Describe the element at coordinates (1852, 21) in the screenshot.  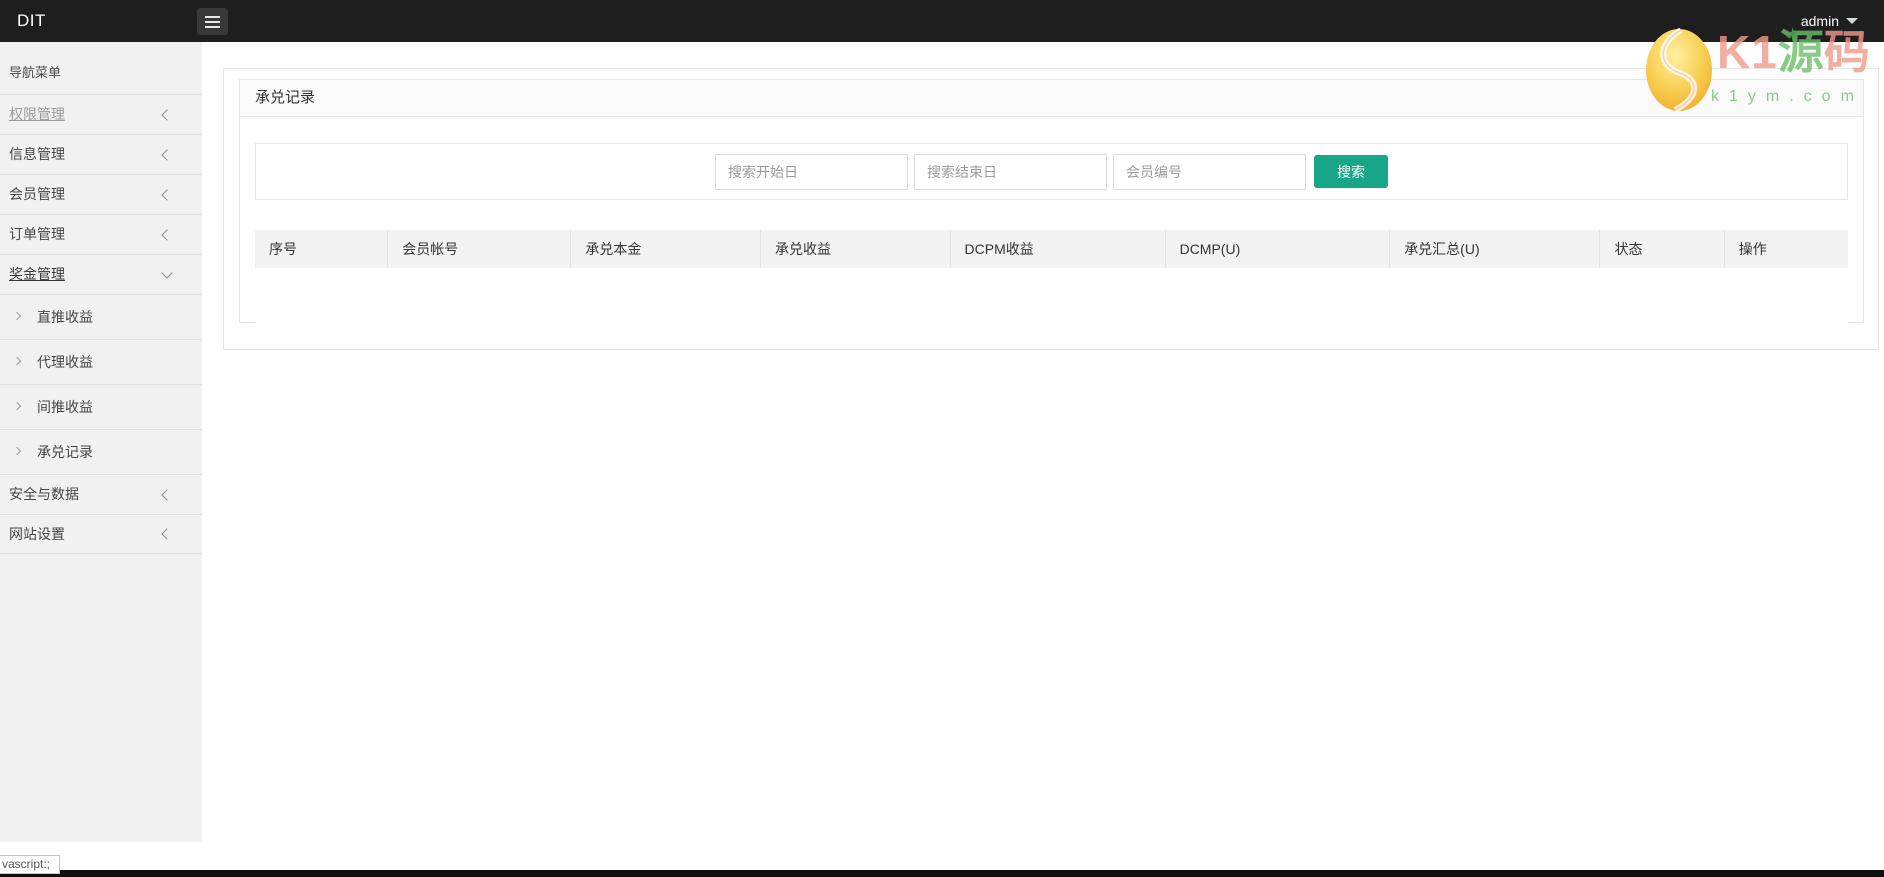
I see `caret-down-icon` at that location.